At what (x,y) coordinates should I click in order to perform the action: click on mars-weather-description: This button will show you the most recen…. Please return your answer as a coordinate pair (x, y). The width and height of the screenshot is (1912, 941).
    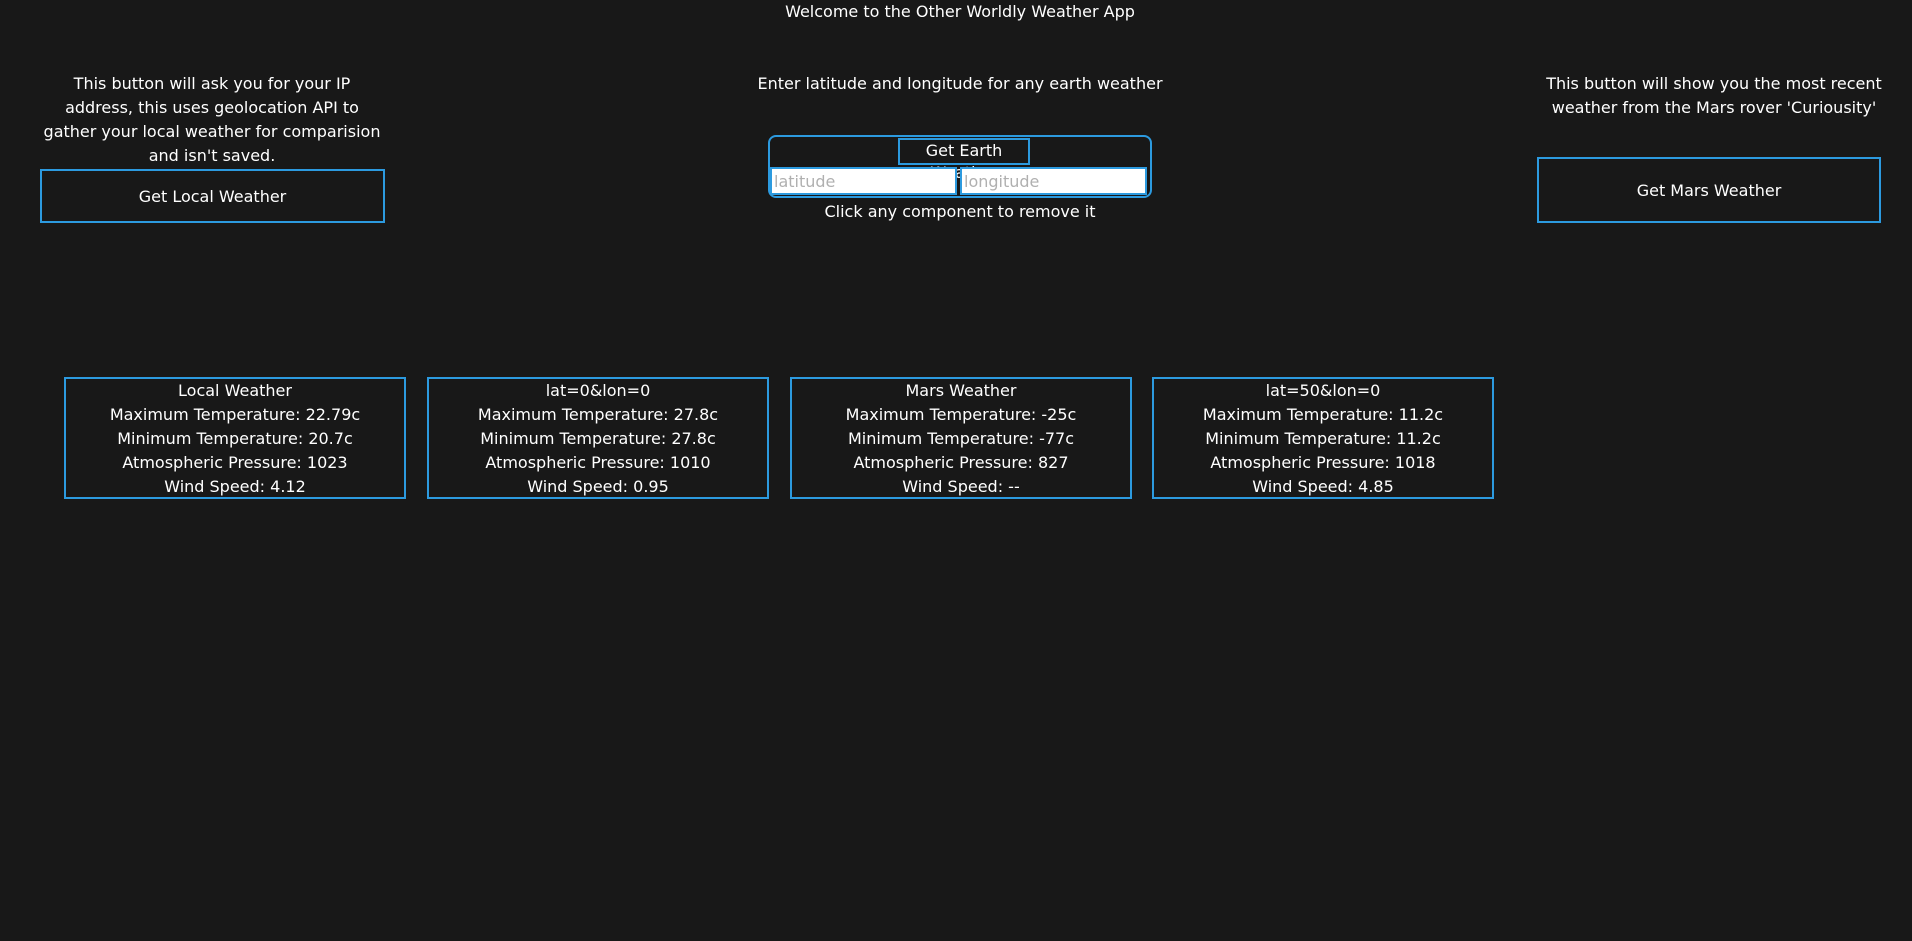
    Looking at the image, I should click on (1714, 95).